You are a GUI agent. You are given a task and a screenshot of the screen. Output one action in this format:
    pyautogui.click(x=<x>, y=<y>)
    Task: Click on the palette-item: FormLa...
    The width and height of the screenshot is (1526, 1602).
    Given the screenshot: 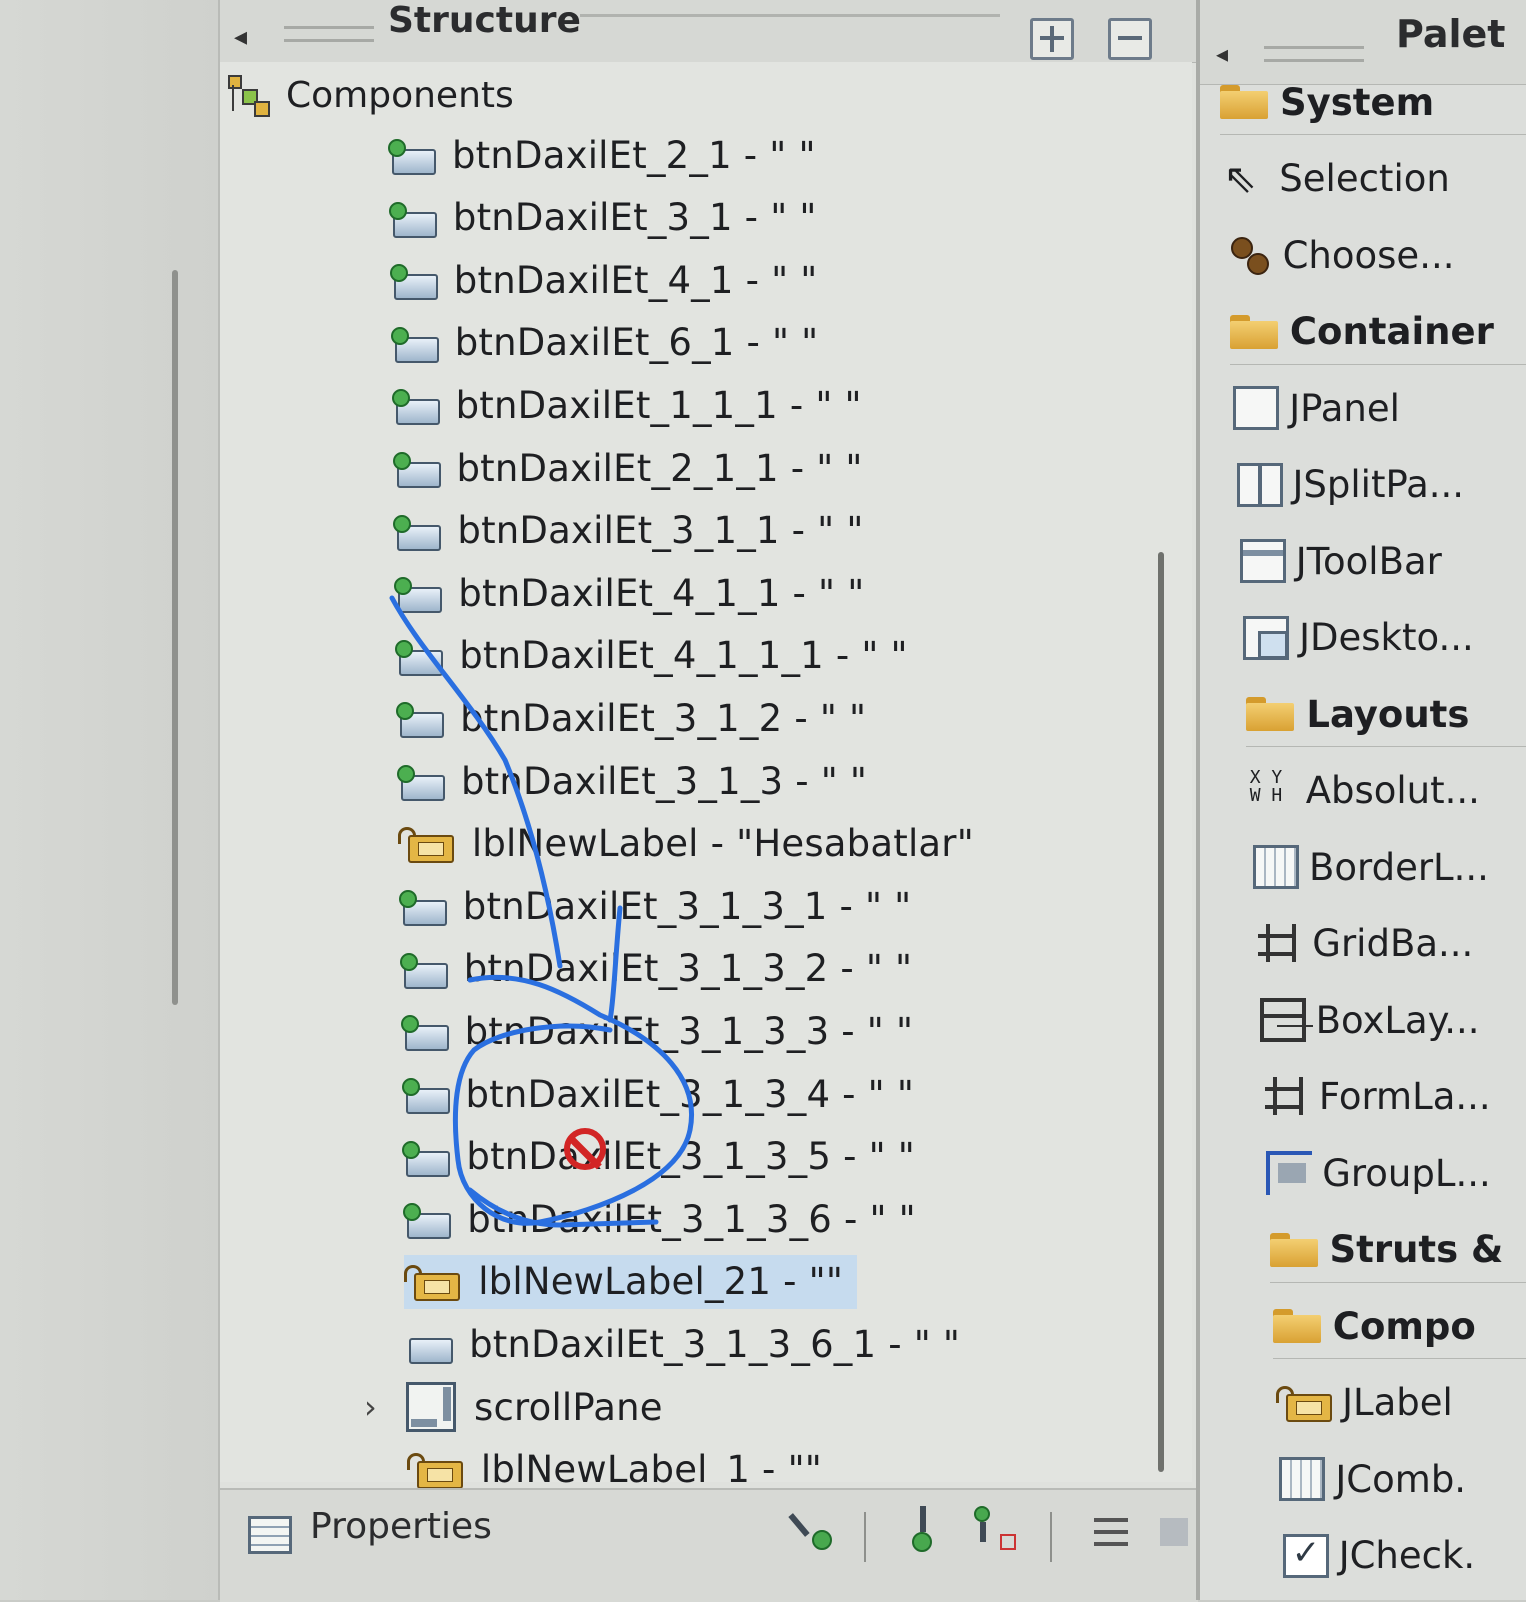 What is the action you would take?
    pyautogui.click(x=1394, y=1097)
    